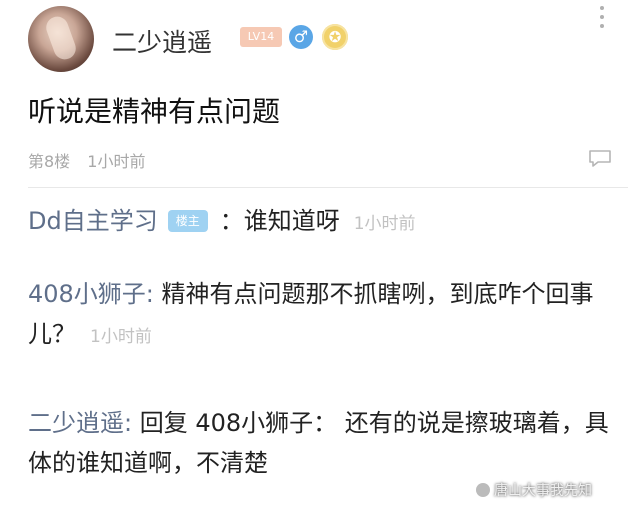 The image size is (640, 525). Describe the element at coordinates (279, 221) in the screenshot. I see `comment-content: ：谁知道呀` at that location.